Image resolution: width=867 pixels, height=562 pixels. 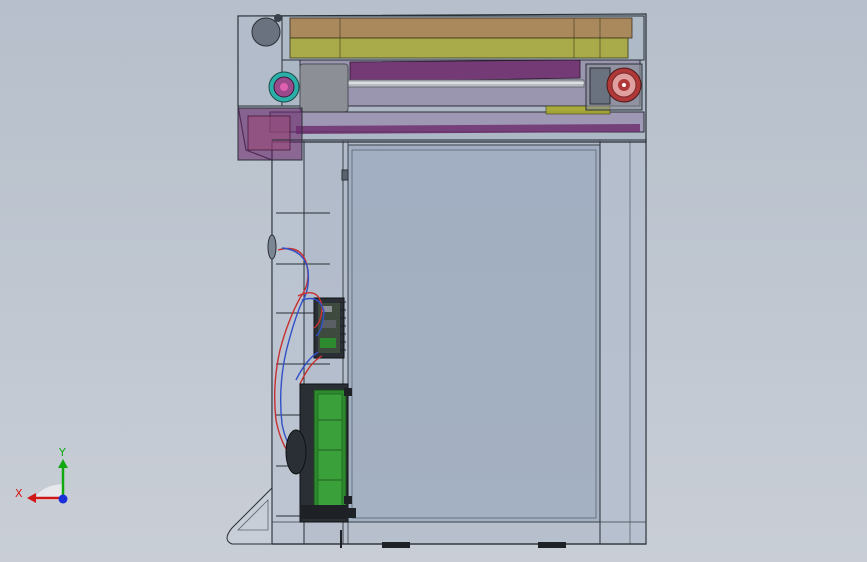 What do you see at coordinates (552, 545) in the screenshot?
I see `foot-pad-right` at bounding box center [552, 545].